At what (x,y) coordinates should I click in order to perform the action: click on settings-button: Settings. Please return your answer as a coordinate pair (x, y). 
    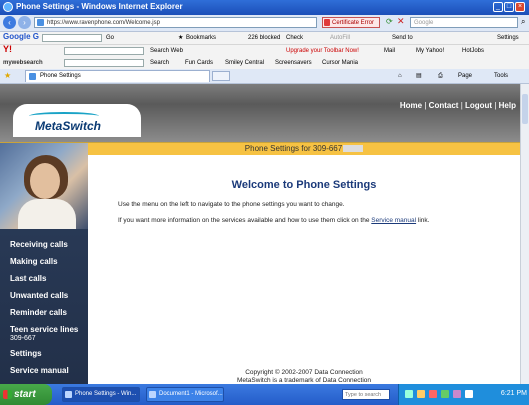
    Looking at the image, I should click on (508, 38).